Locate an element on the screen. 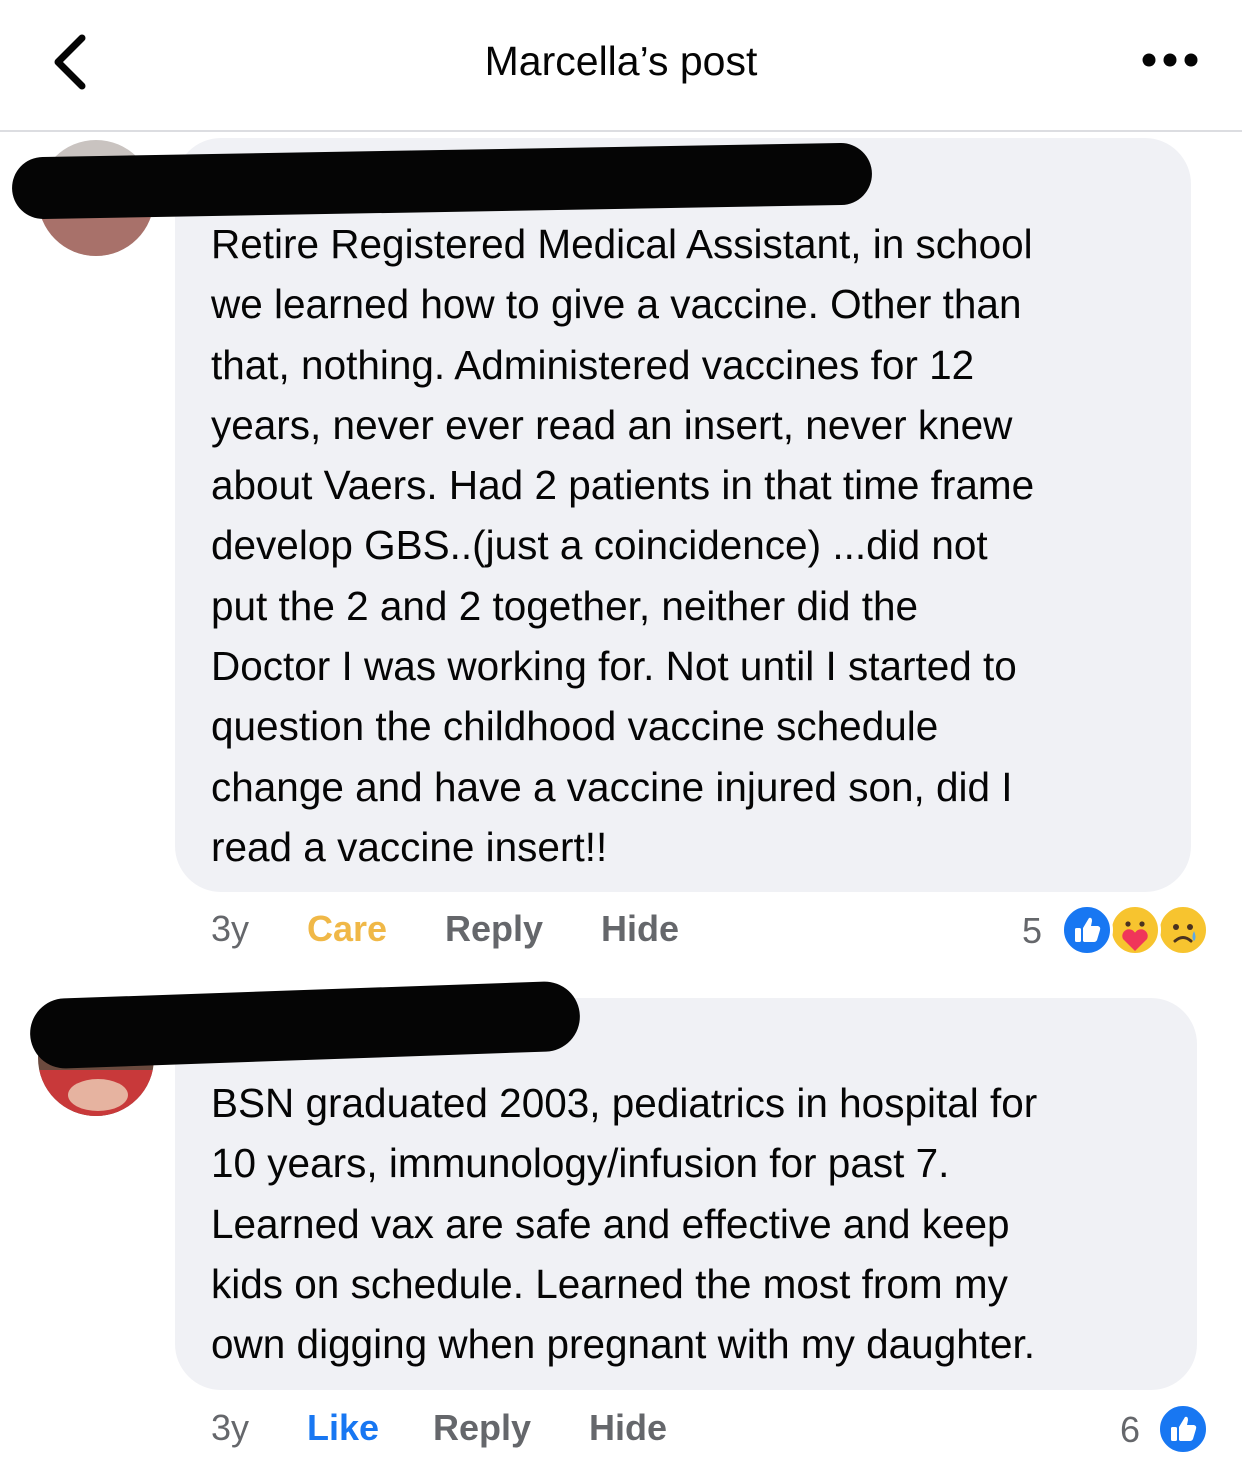 The height and width of the screenshot is (1481, 1242). reaction-count: 5 is located at coordinates (1032, 931).